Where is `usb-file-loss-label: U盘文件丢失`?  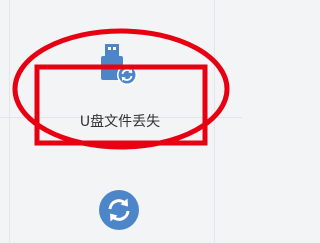
usb-file-loss-label: U盘文件丢失 is located at coordinates (120, 122).